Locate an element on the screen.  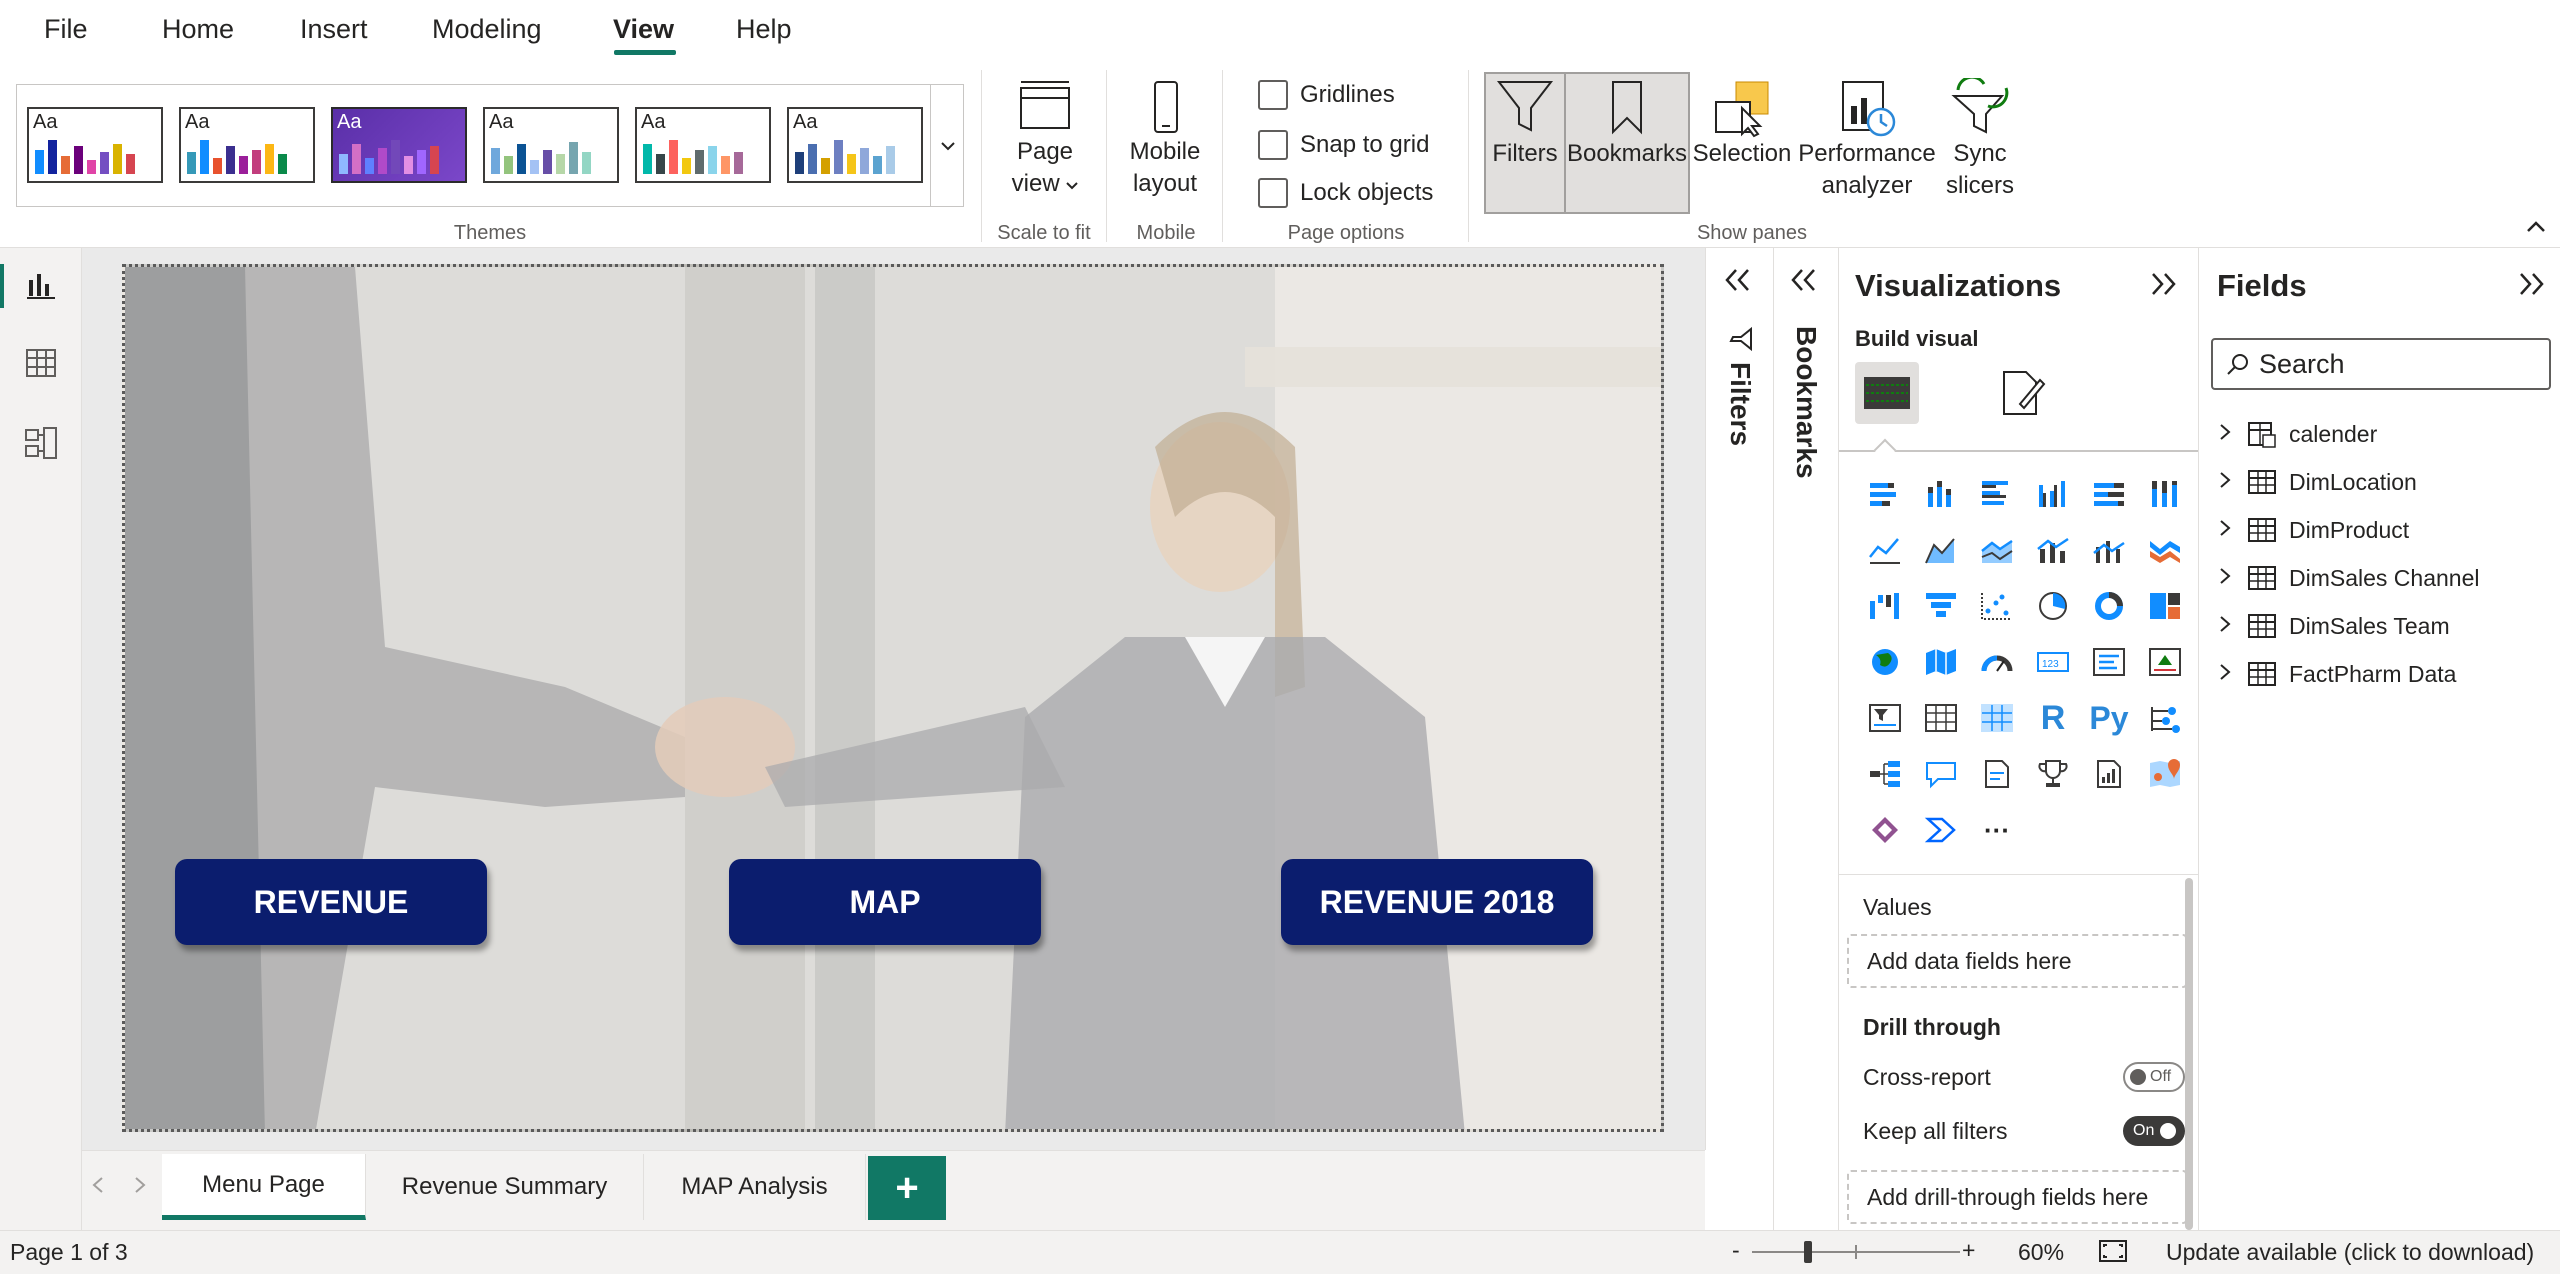
bookmarks-pane-collapsed: Bookmarks is located at coordinates (1805, 739).